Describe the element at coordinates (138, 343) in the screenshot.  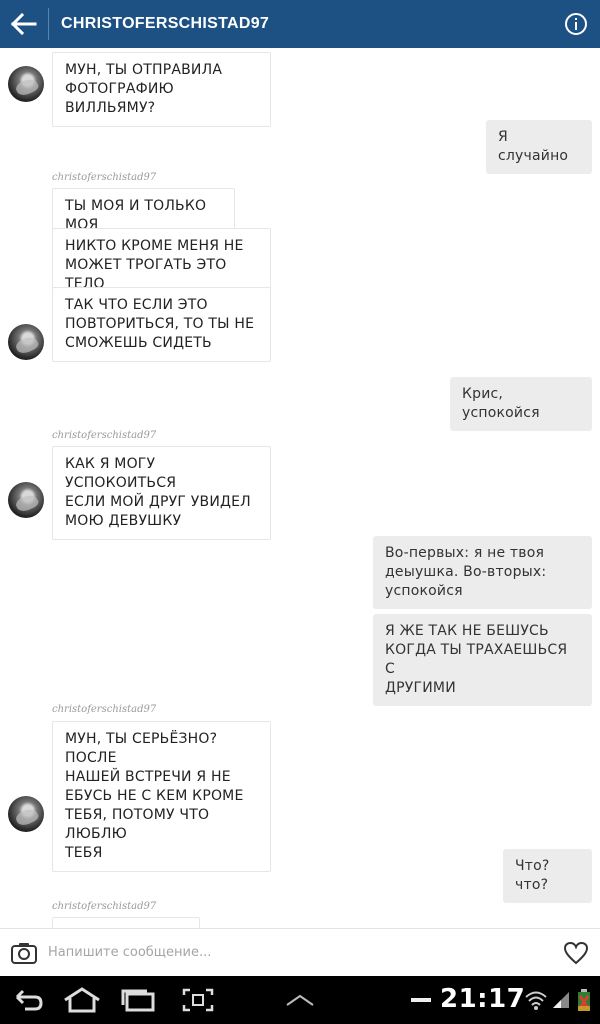
I see `message-line: СМОЖЕШЬ СИДЕТЬ` at that location.